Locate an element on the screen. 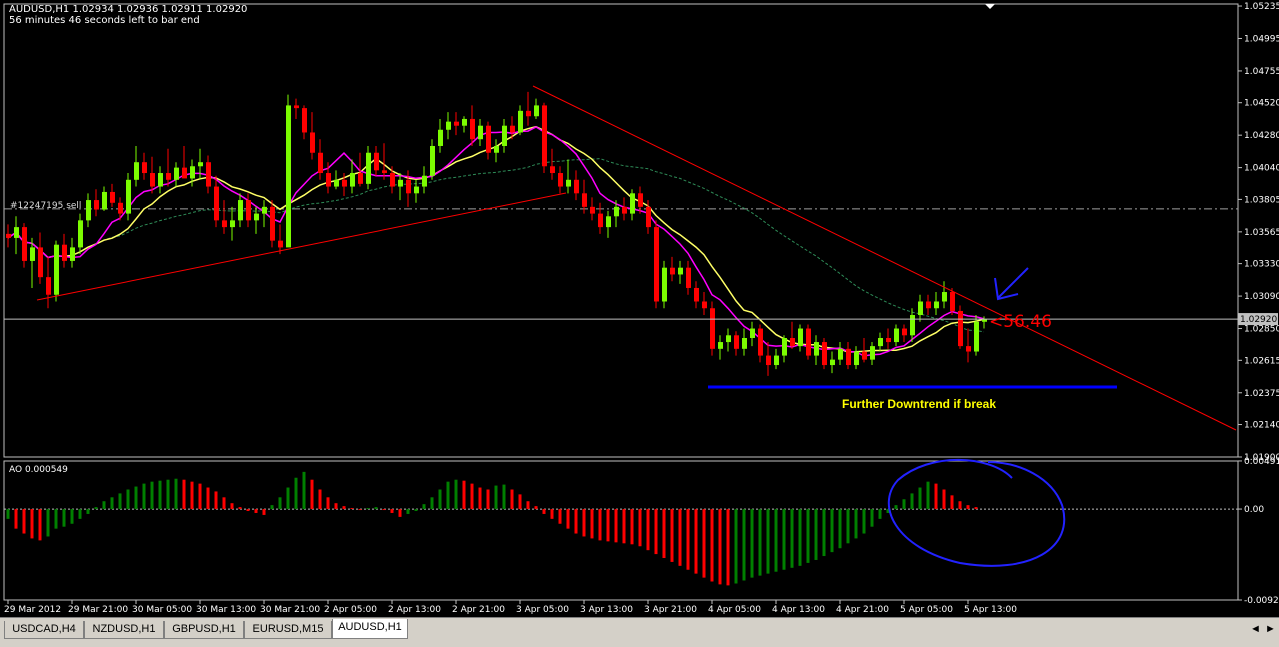  pips-label: <56.46 is located at coordinates (1020, 322).